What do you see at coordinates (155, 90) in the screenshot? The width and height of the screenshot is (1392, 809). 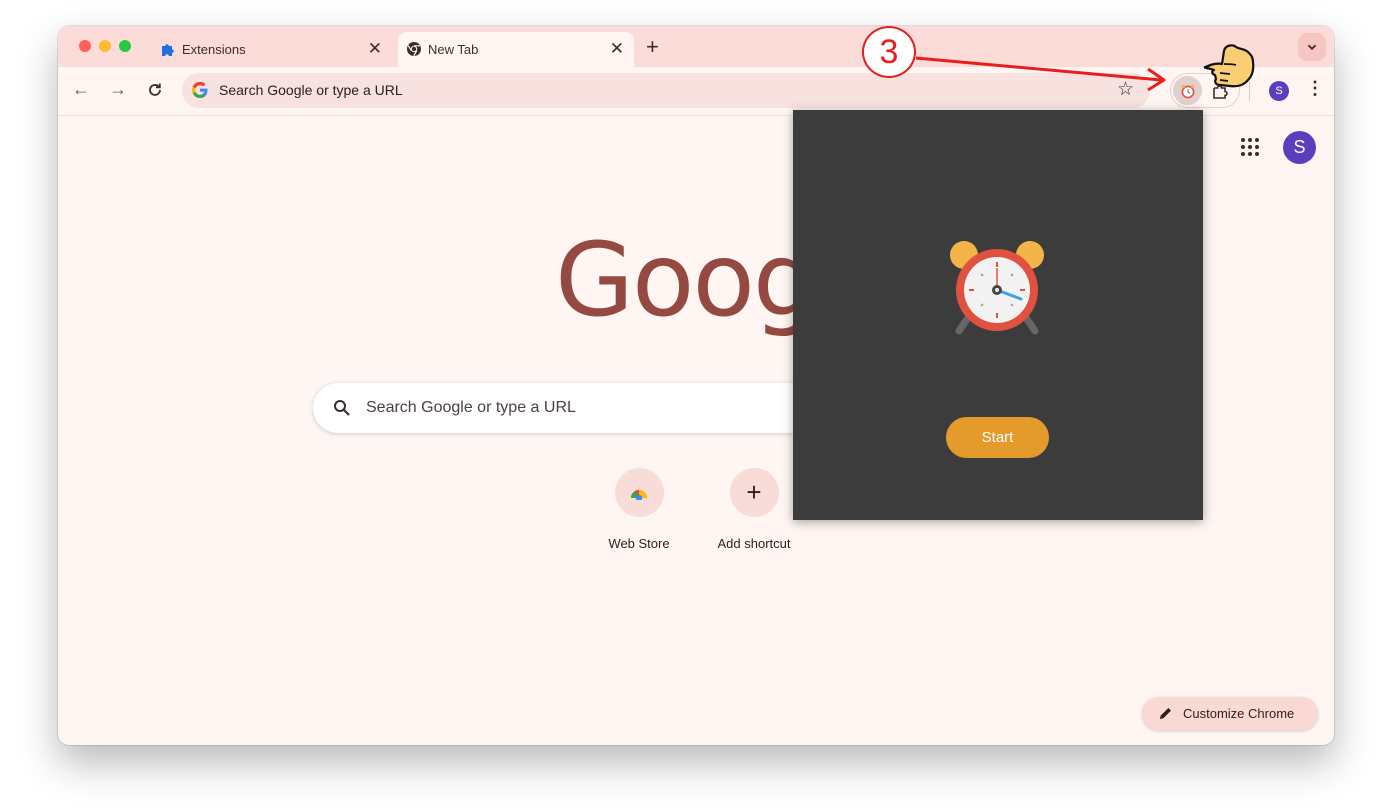 I see `reload-icon` at bounding box center [155, 90].